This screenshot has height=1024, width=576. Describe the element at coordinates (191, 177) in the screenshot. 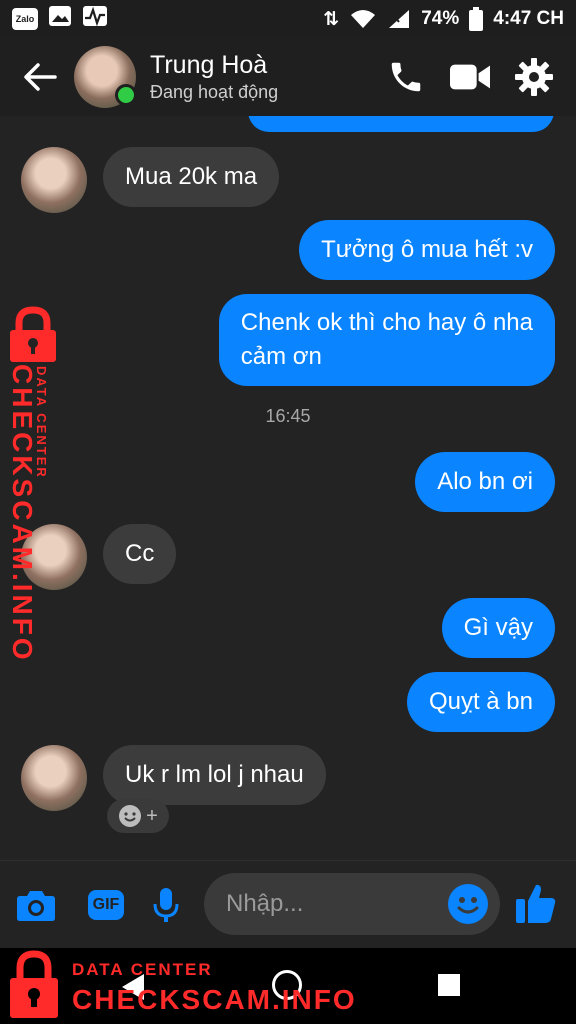

I see `message-bubble-incoming: Mua 20k ma` at that location.